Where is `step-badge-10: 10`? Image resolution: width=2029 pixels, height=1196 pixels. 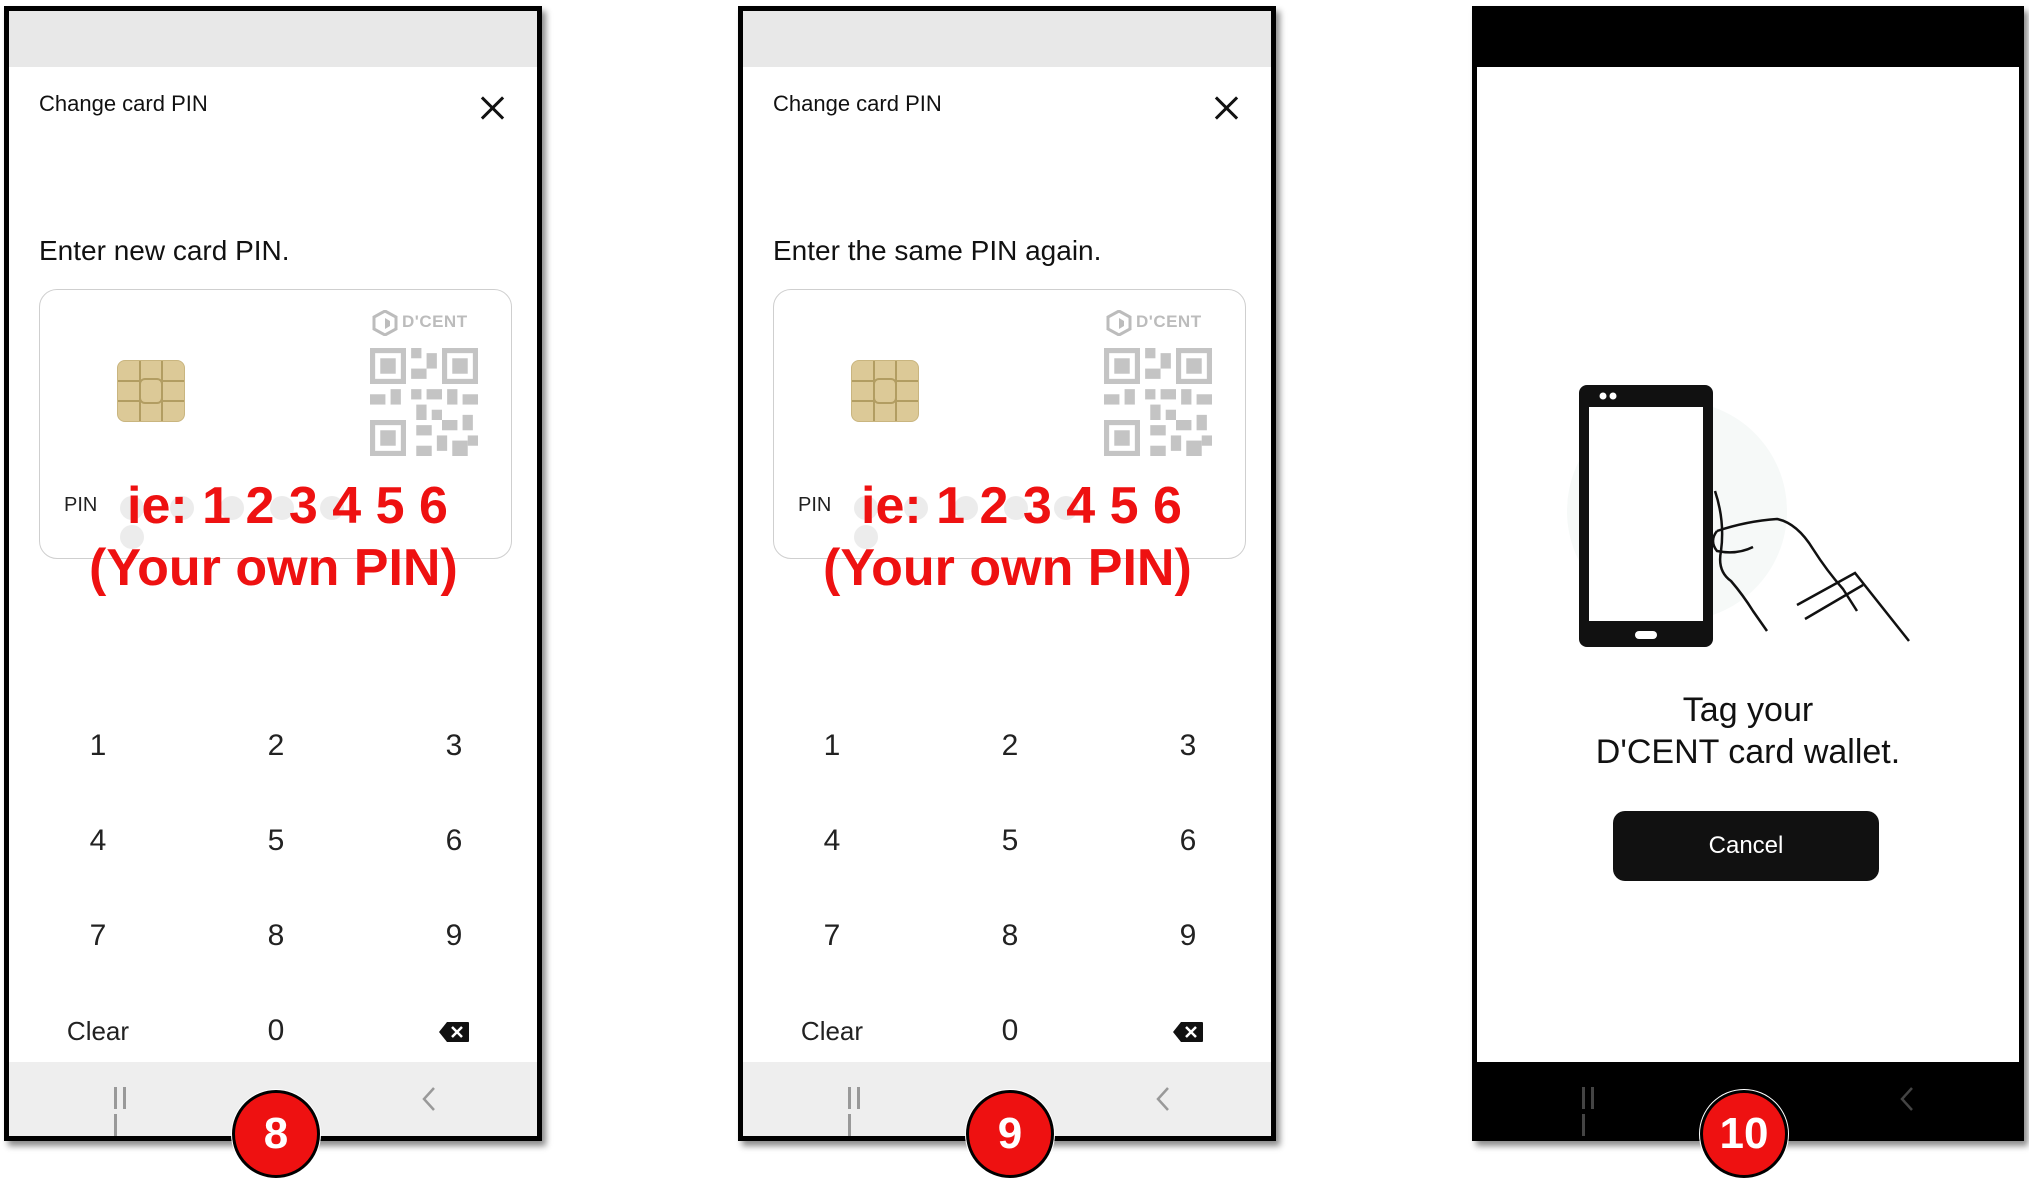
step-badge-10: 10 is located at coordinates (1744, 1134).